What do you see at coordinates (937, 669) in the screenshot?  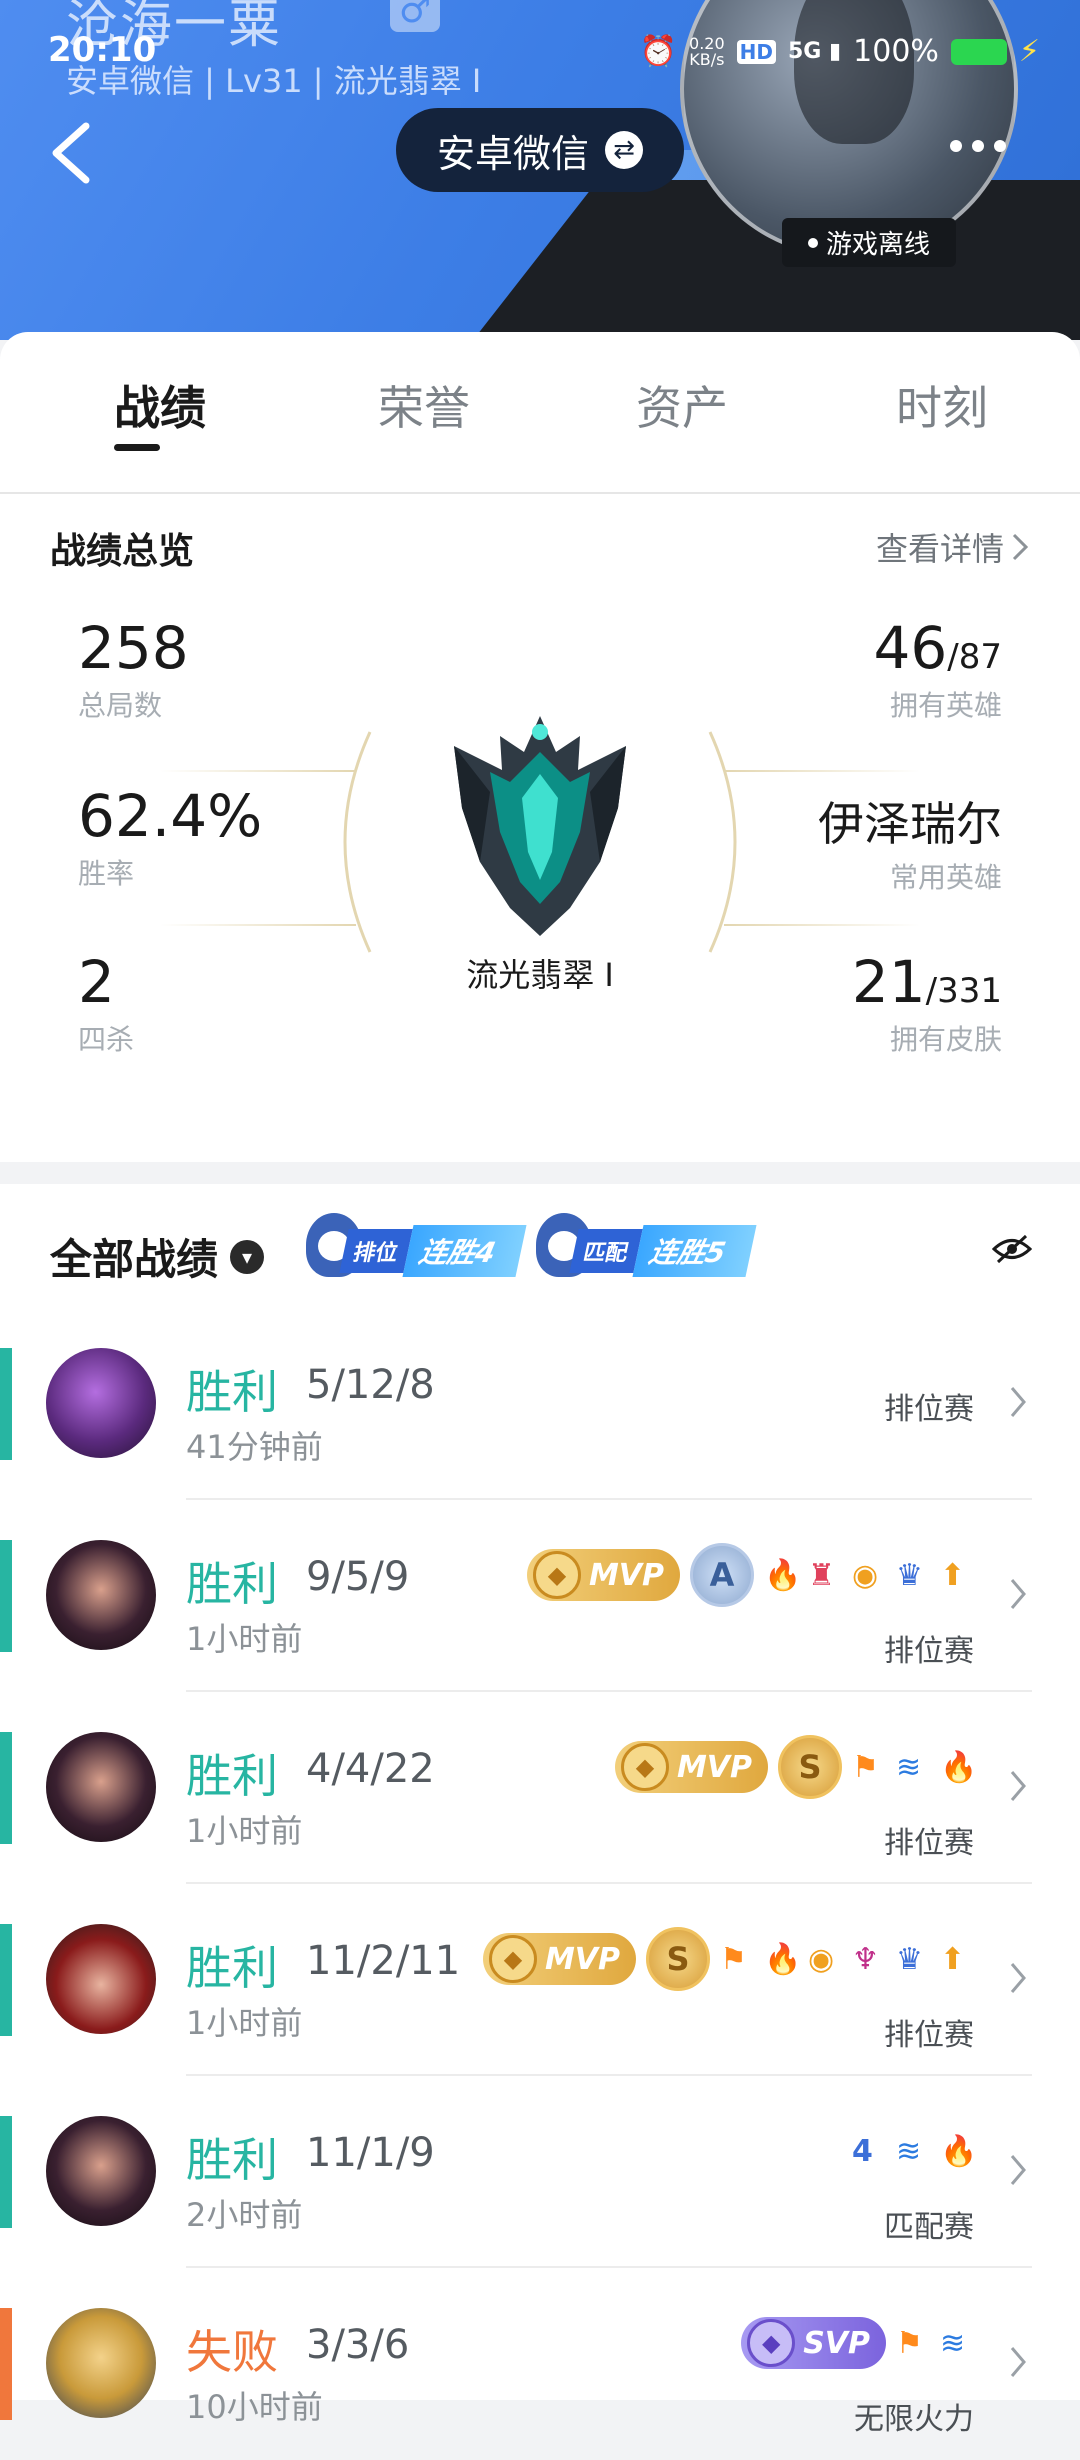 I see `stat-heroes-owned: 46/87 拥有英雄` at bounding box center [937, 669].